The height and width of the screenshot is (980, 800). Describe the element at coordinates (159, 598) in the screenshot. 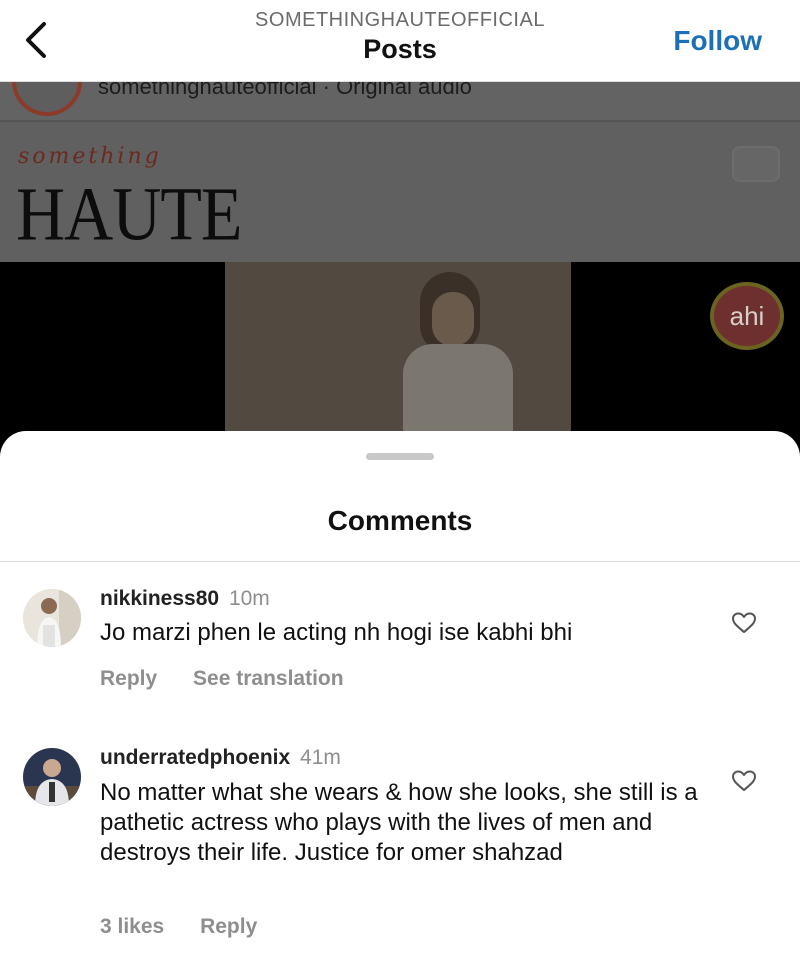

I see `comment-username: nikkiness80` at that location.